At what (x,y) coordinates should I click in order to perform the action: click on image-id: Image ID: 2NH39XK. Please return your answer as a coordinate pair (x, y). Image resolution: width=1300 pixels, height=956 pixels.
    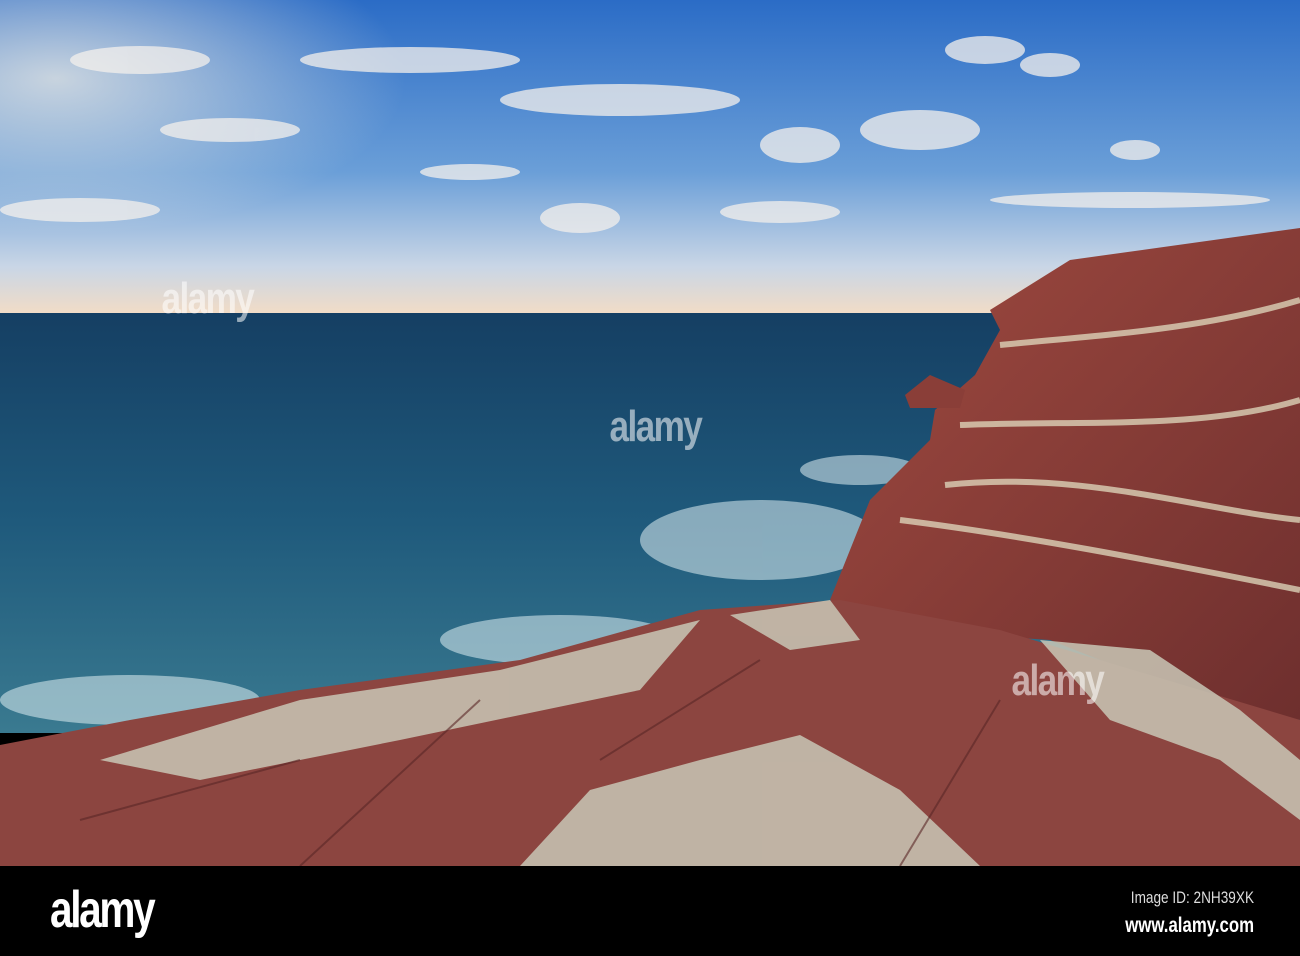
    Looking at the image, I should click on (1192, 897).